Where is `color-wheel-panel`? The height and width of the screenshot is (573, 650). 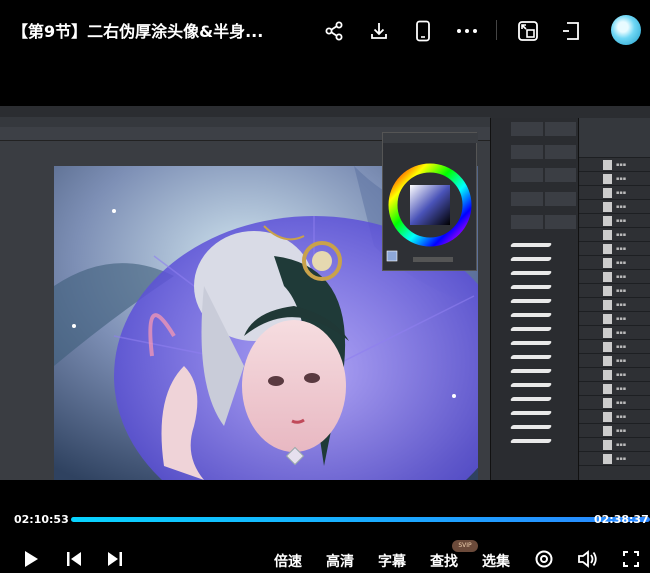 color-wheel-panel is located at coordinates (430, 201).